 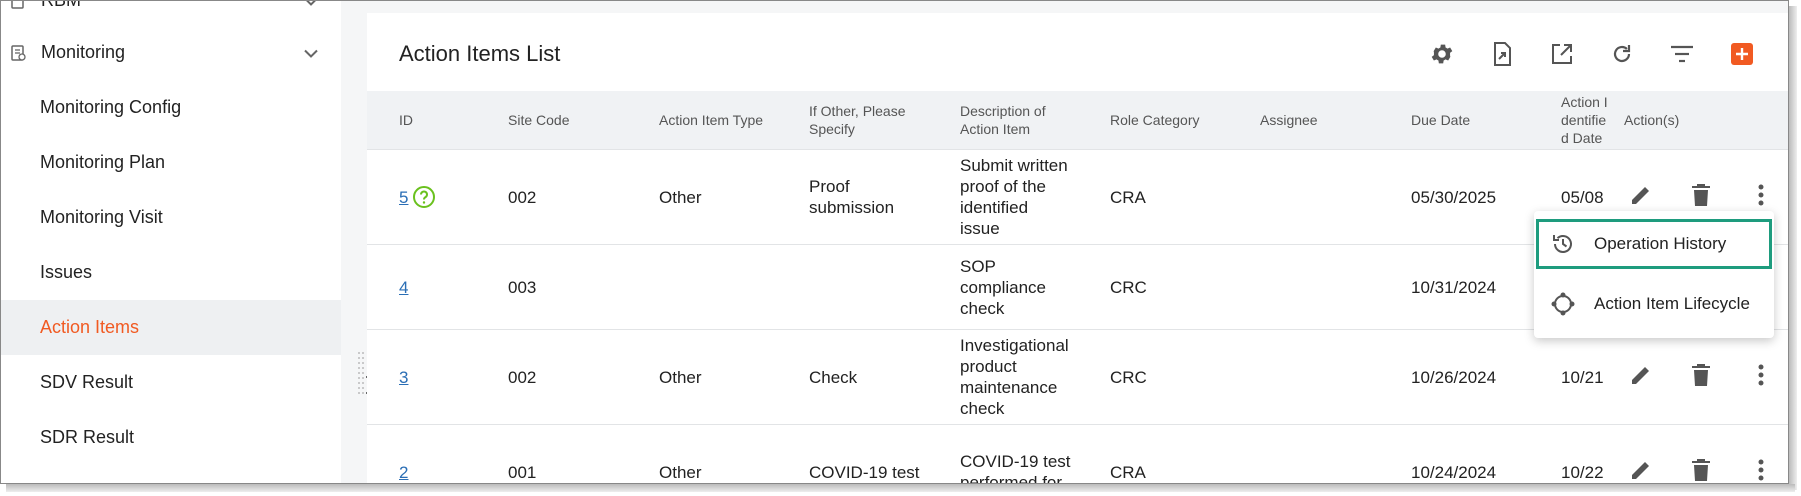 What do you see at coordinates (1454, 197) in the screenshot?
I see `cell-due-date: 05/30/2025` at bounding box center [1454, 197].